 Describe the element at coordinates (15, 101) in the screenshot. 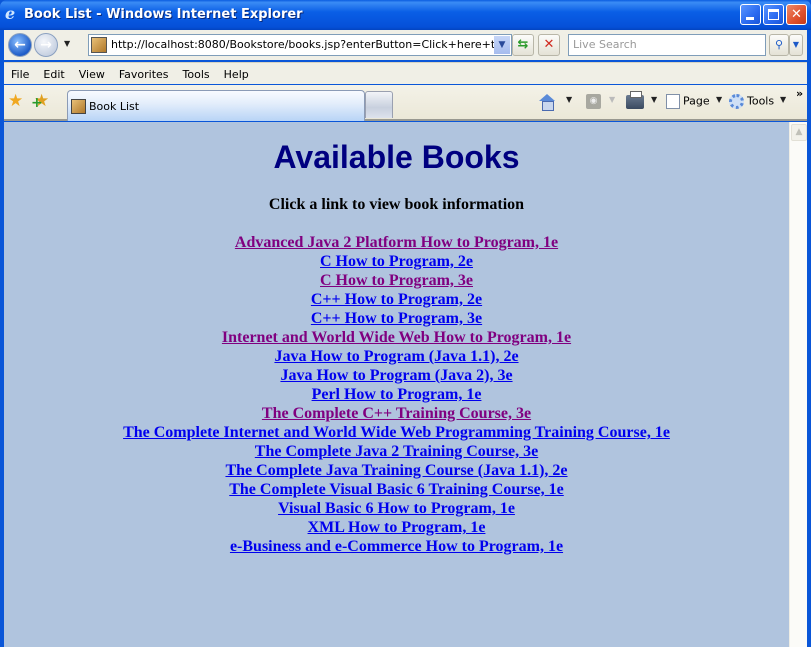

I see `favorites-center-star-icon: ★` at that location.